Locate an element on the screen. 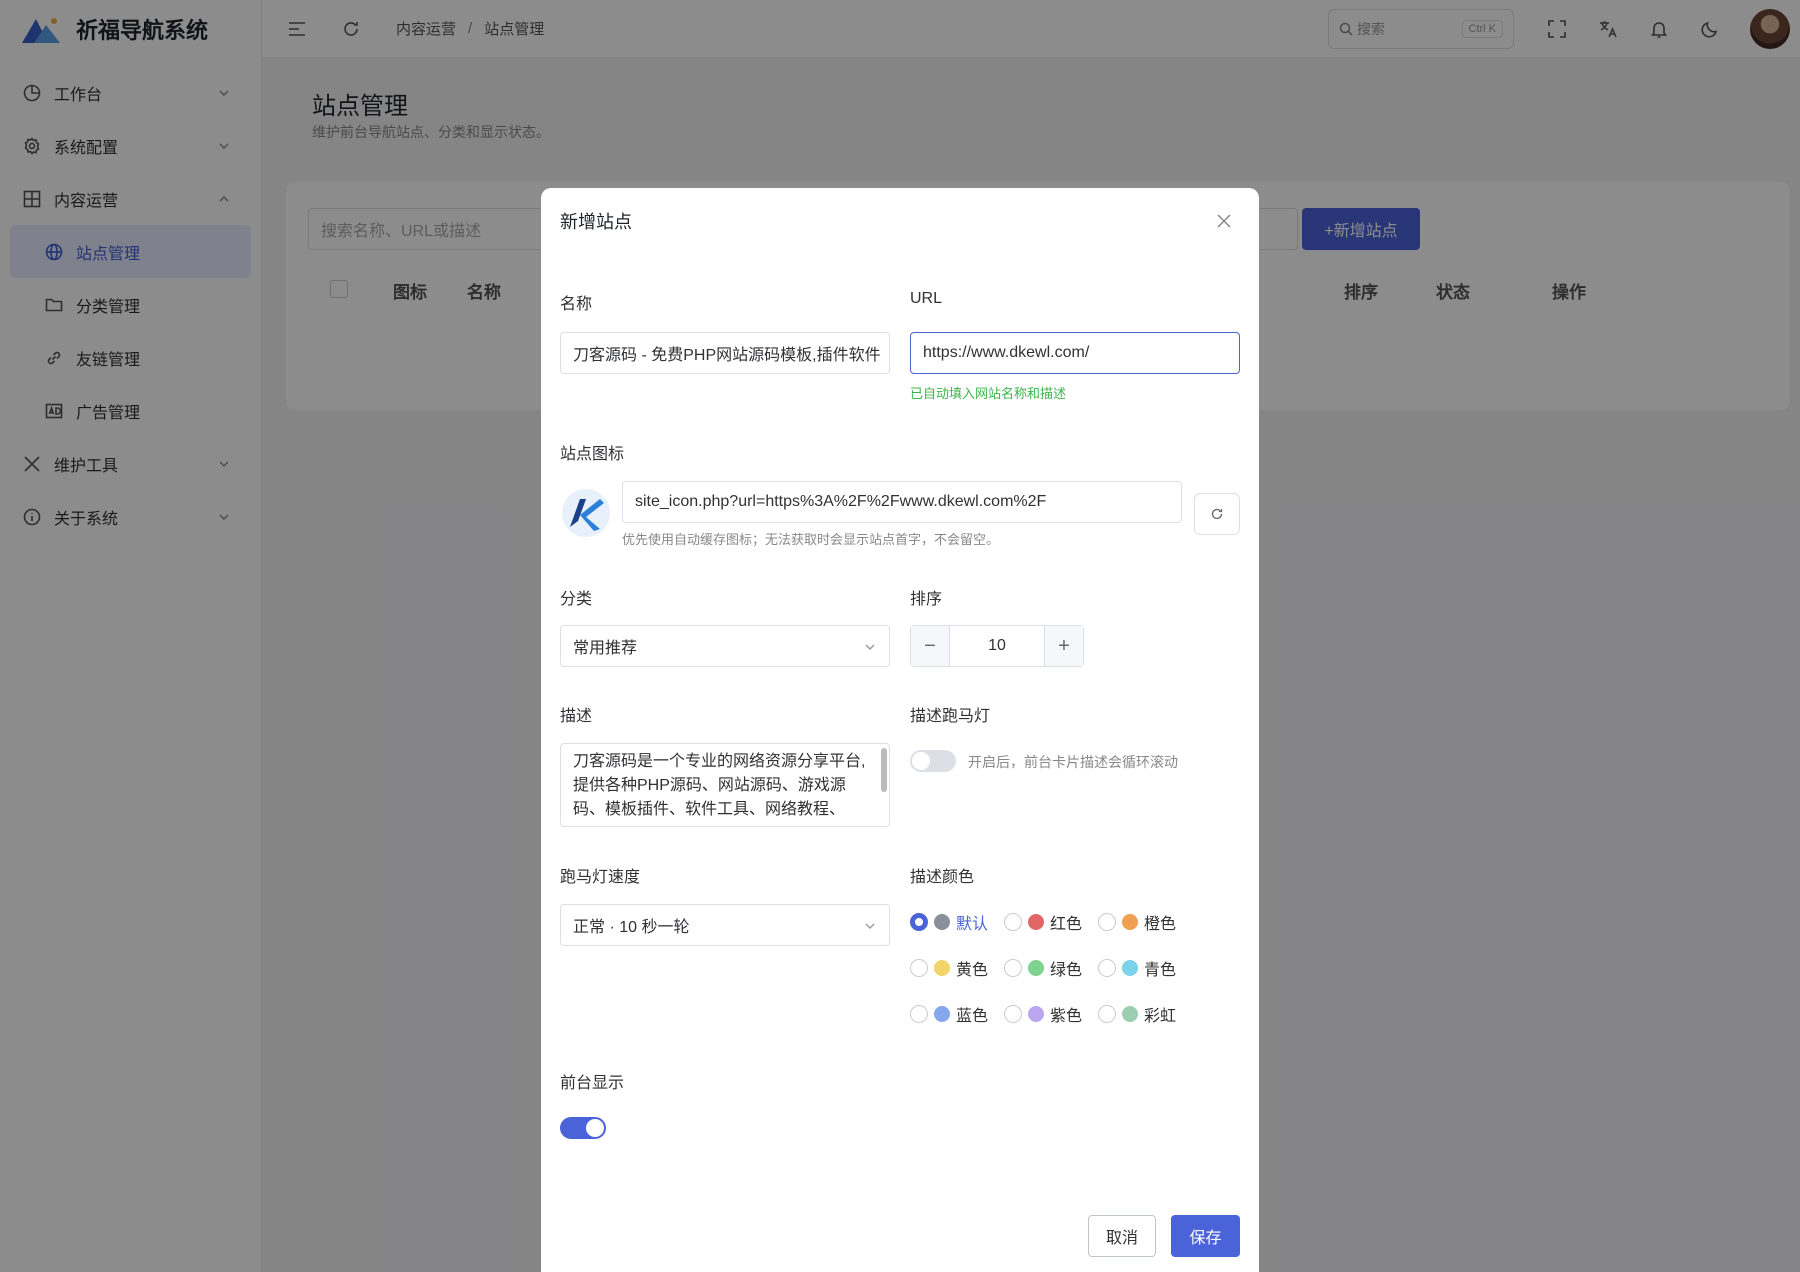 Image resolution: width=1800 pixels, height=1272 pixels. color-option: 默认 is located at coordinates (949, 922).